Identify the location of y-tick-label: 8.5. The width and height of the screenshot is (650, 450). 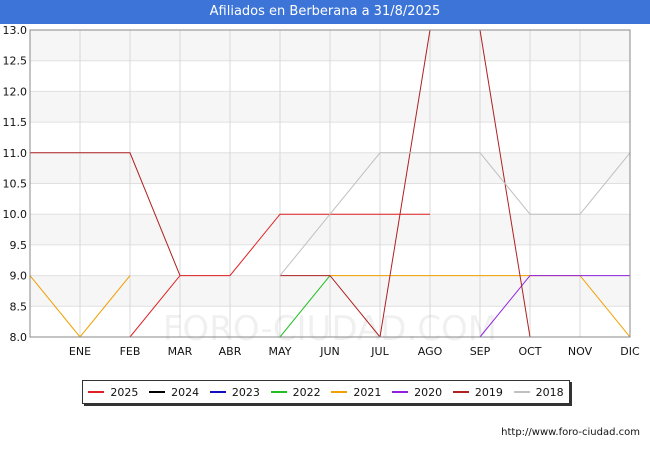
(19, 306).